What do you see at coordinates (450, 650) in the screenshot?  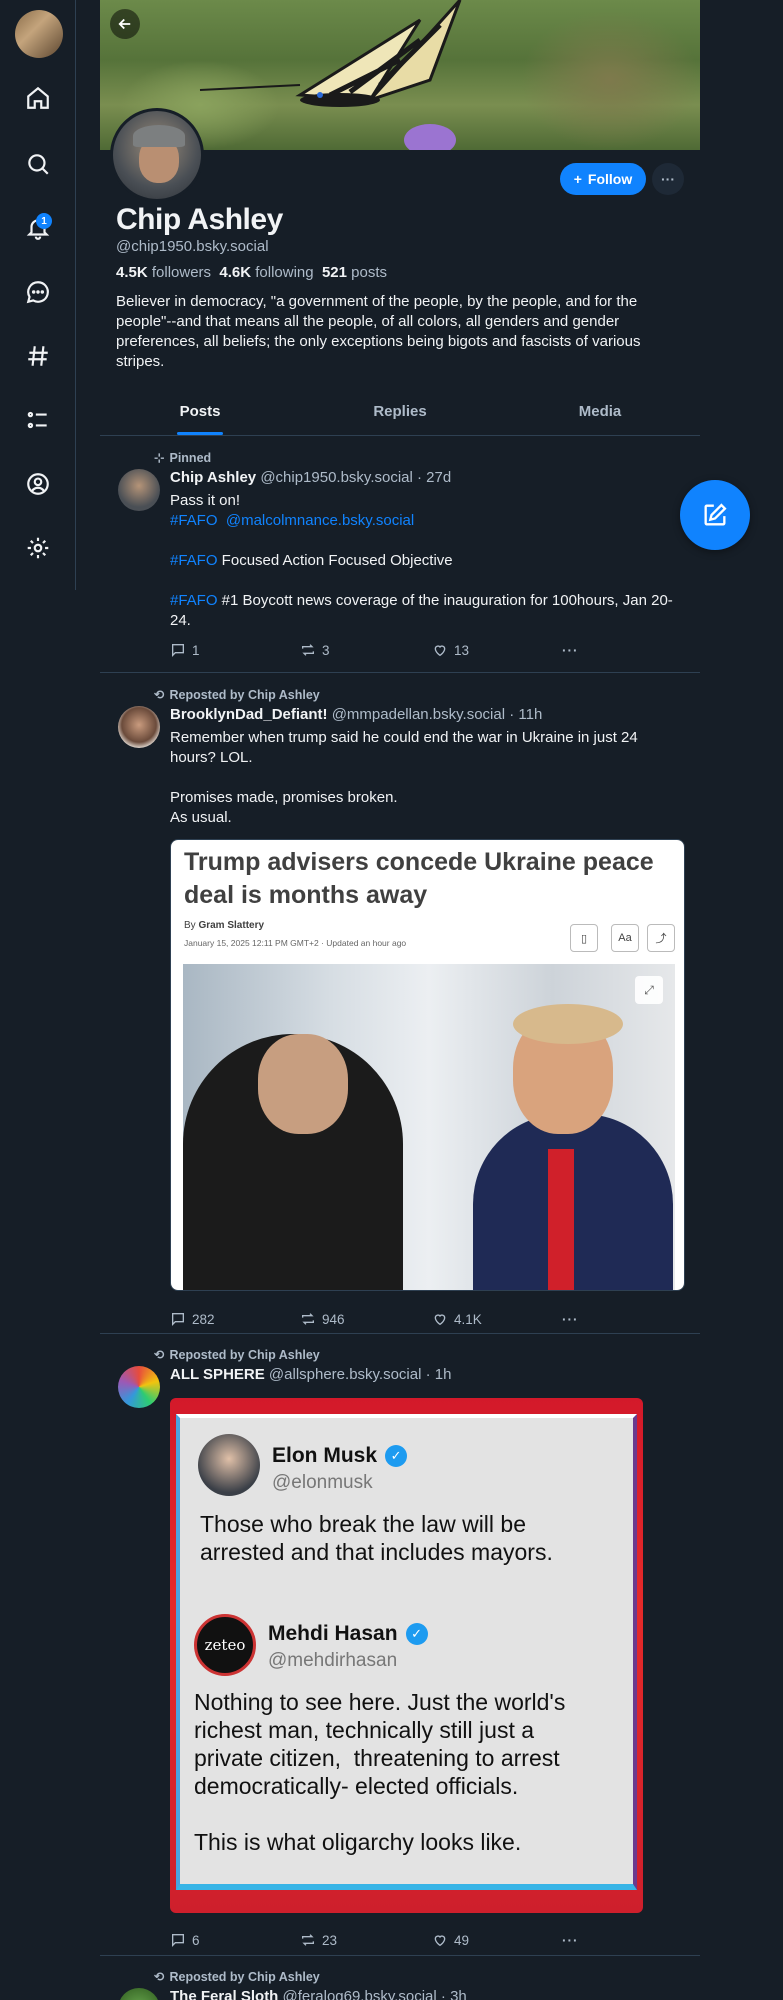 I see `like-button: 13` at bounding box center [450, 650].